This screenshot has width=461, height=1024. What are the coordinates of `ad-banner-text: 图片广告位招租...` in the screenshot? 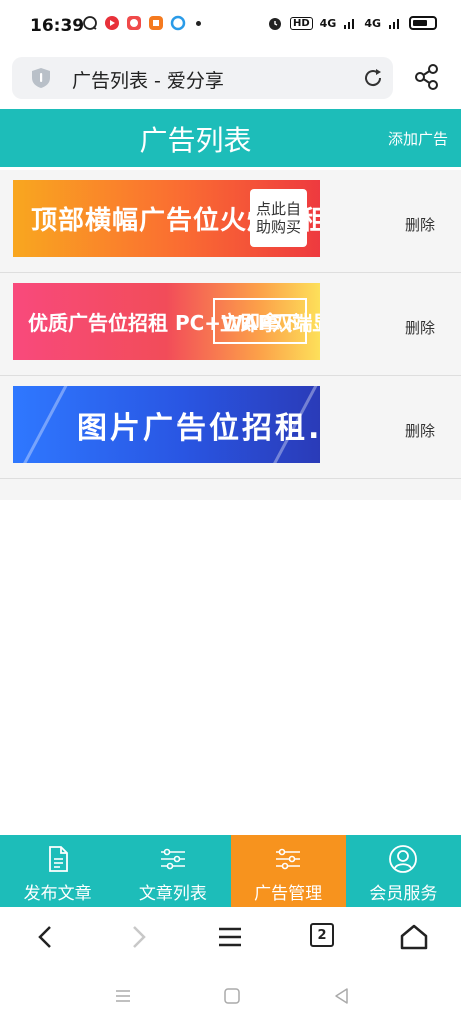 It's located at (198, 428).